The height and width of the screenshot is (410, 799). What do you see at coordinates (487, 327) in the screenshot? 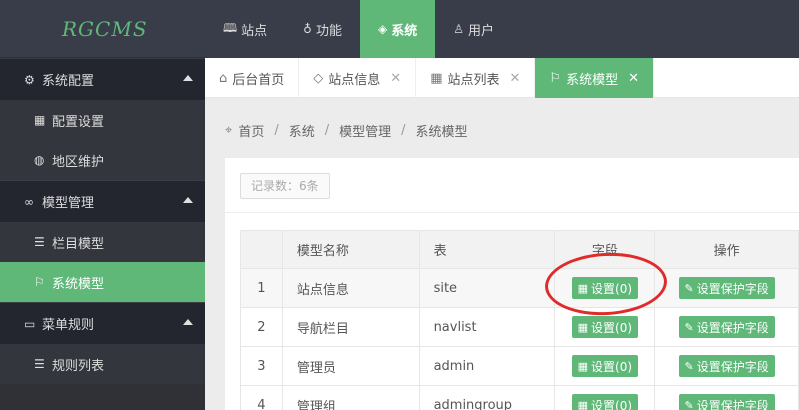
I see `row-table-name: navlist` at bounding box center [487, 327].